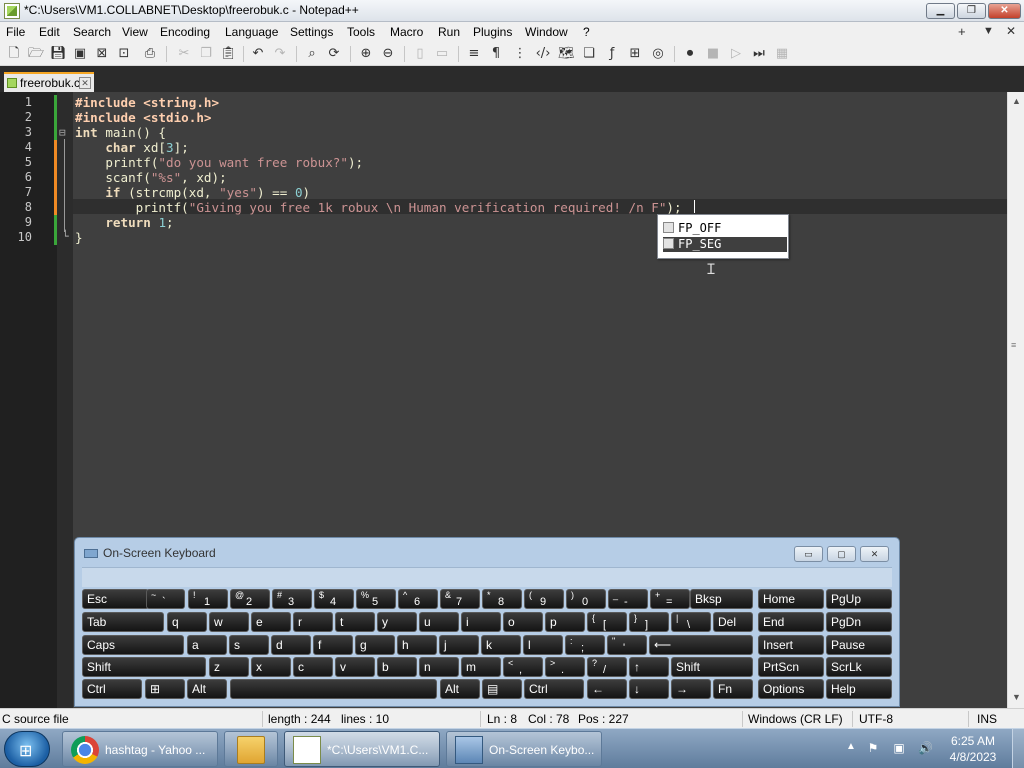  What do you see at coordinates (249, 645) in the screenshot?
I see `osk-key: s` at bounding box center [249, 645].